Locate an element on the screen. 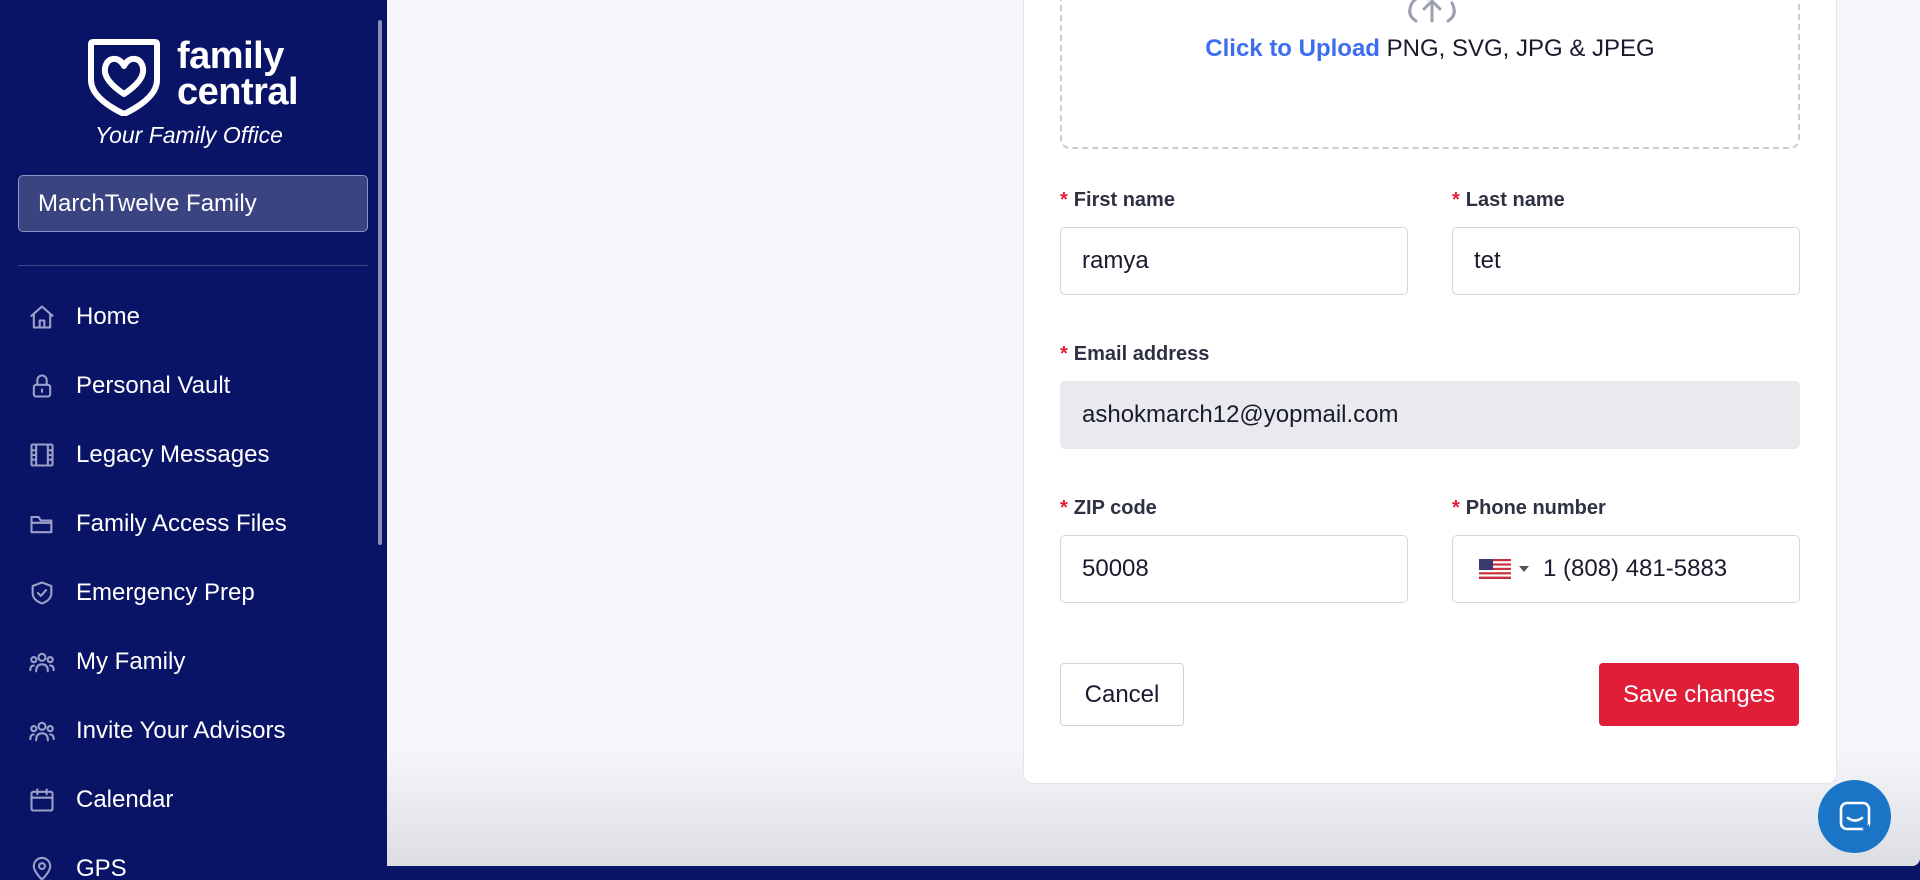 Image resolution: width=1920 pixels, height=880 pixels. us-flag-icon is located at coordinates (1495, 569).